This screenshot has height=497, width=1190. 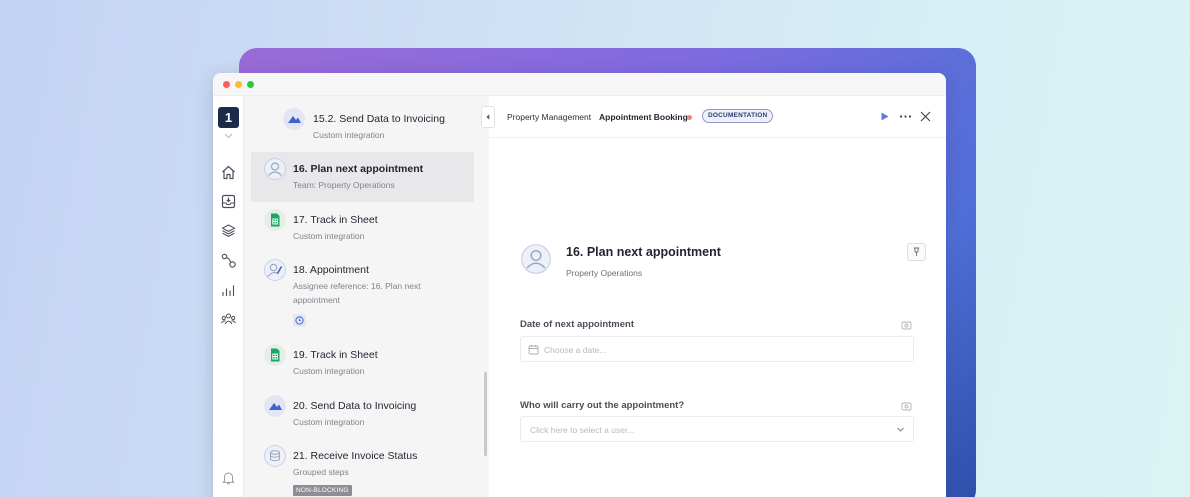 I want to click on window-titlebar, so click(x=579, y=84).